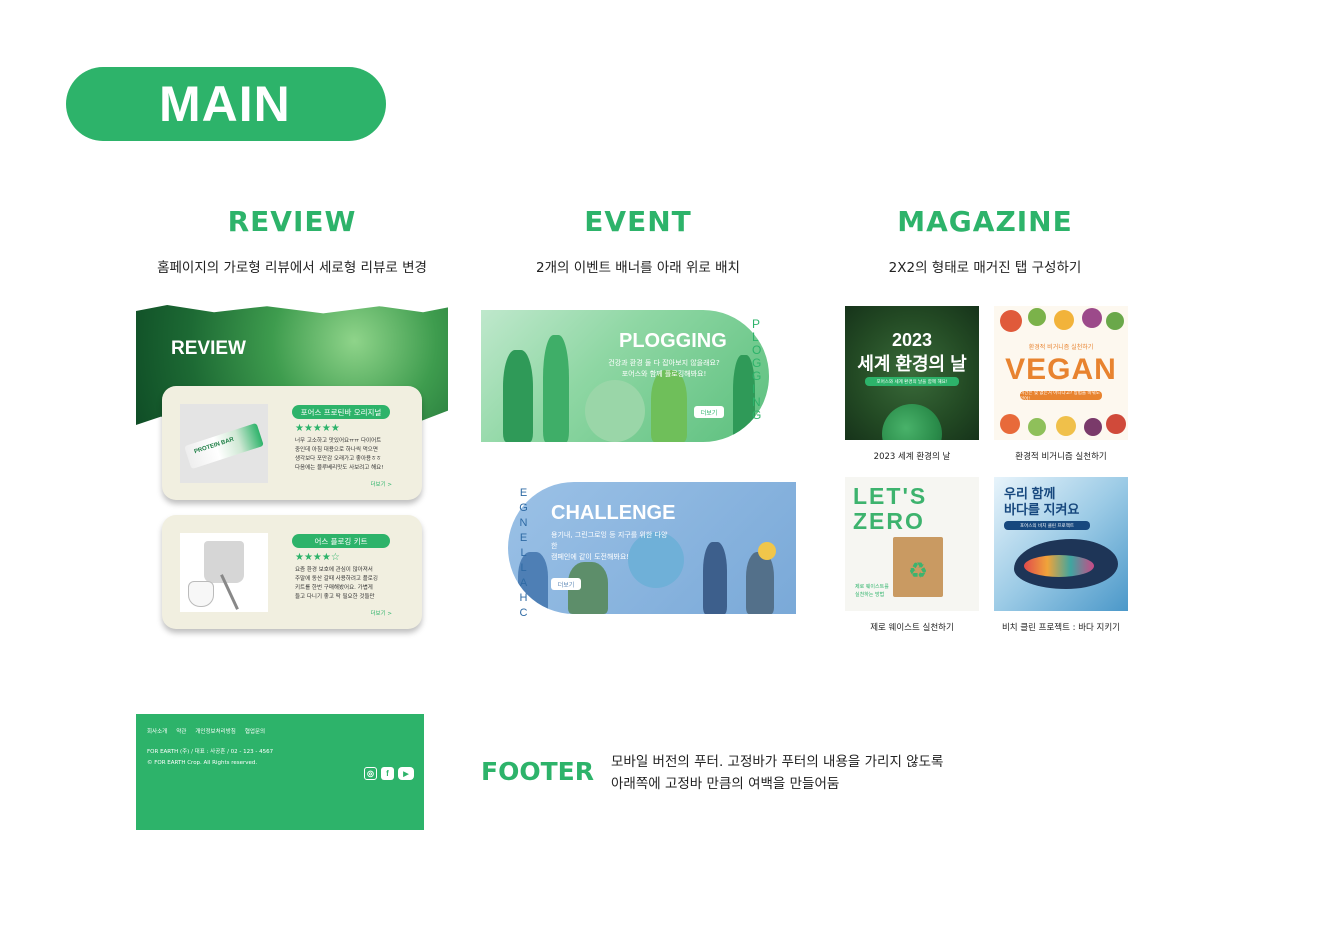 This screenshot has width=1321, height=933. What do you see at coordinates (609, 546) in the screenshot?
I see `event-subtitle: 용기내, 그린그로잉 등 지구를 위한 다양한 캠페인에 같이 도전해봐요!` at bounding box center [609, 546].